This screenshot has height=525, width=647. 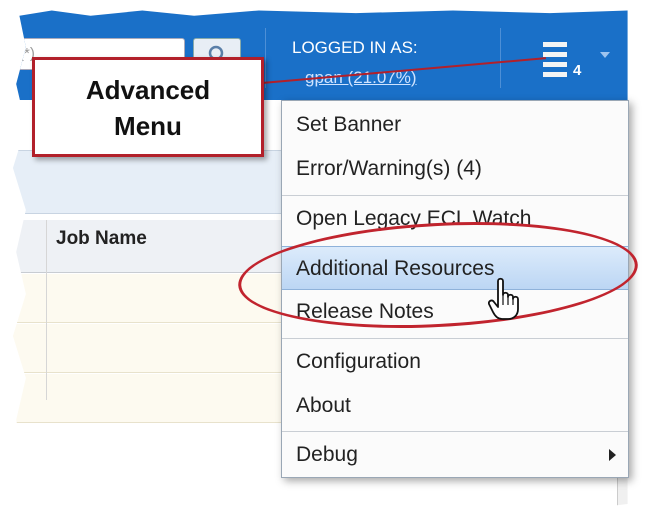 What do you see at coordinates (455, 169) in the screenshot?
I see `menu-item-error-warnings: Error/Warning(s) (4)` at bounding box center [455, 169].